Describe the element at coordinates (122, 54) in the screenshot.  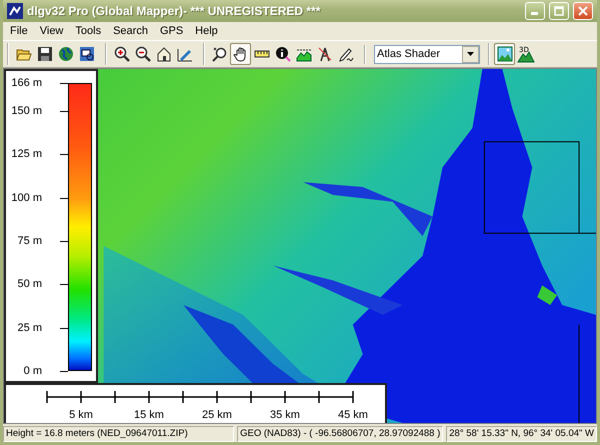
I see `zoom-in-icon` at that location.